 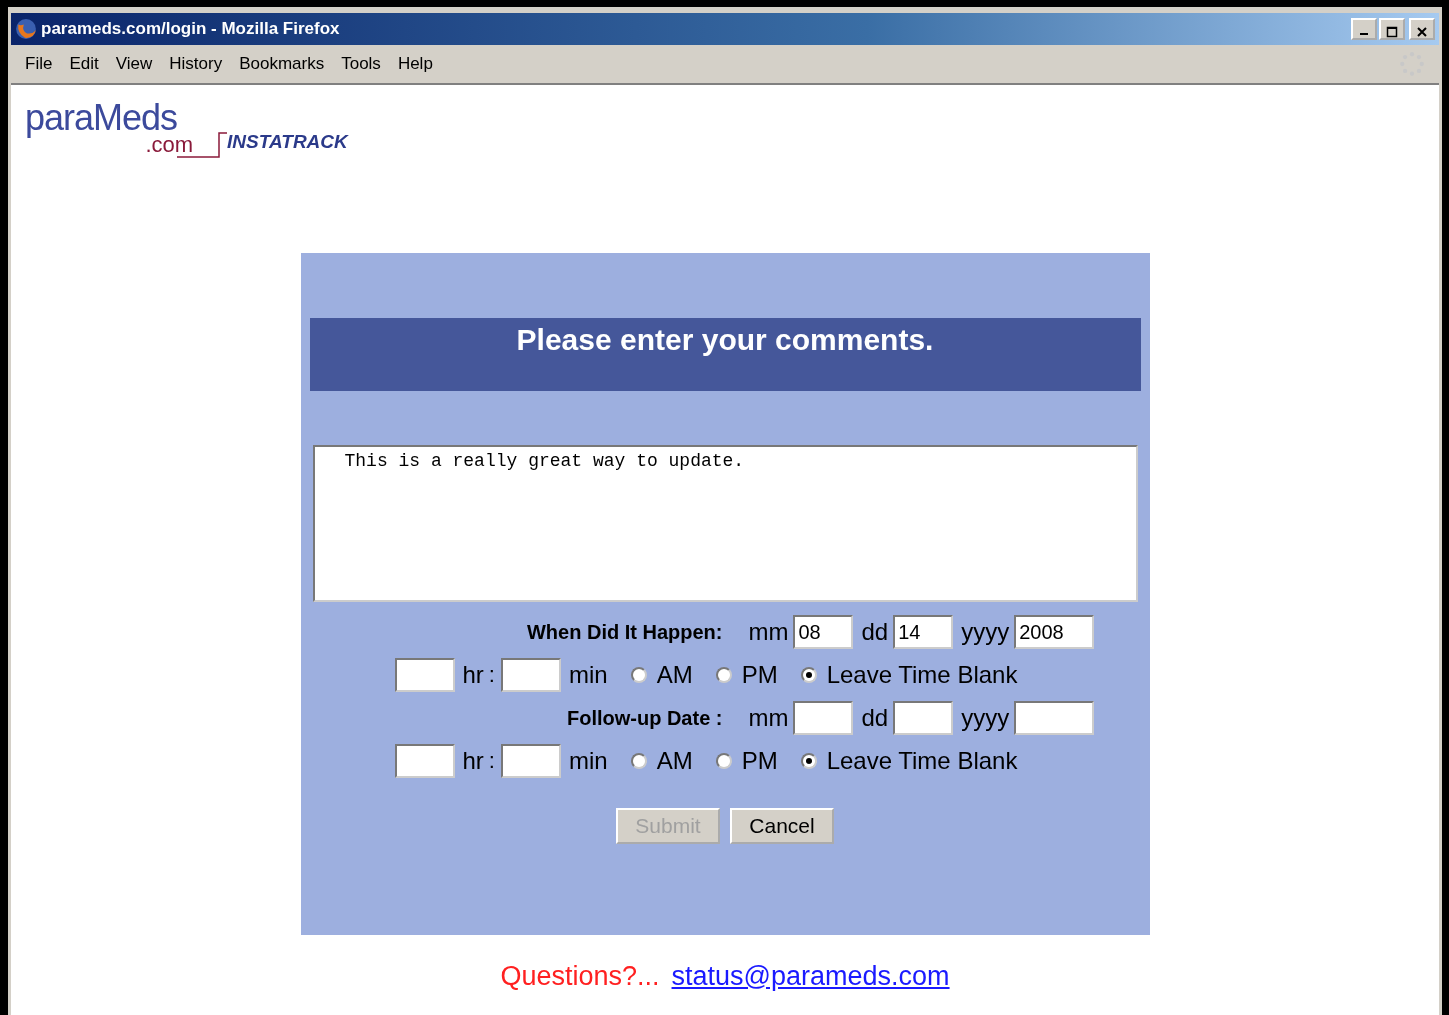 I want to click on menu-item: Edit, so click(x=88, y=64).